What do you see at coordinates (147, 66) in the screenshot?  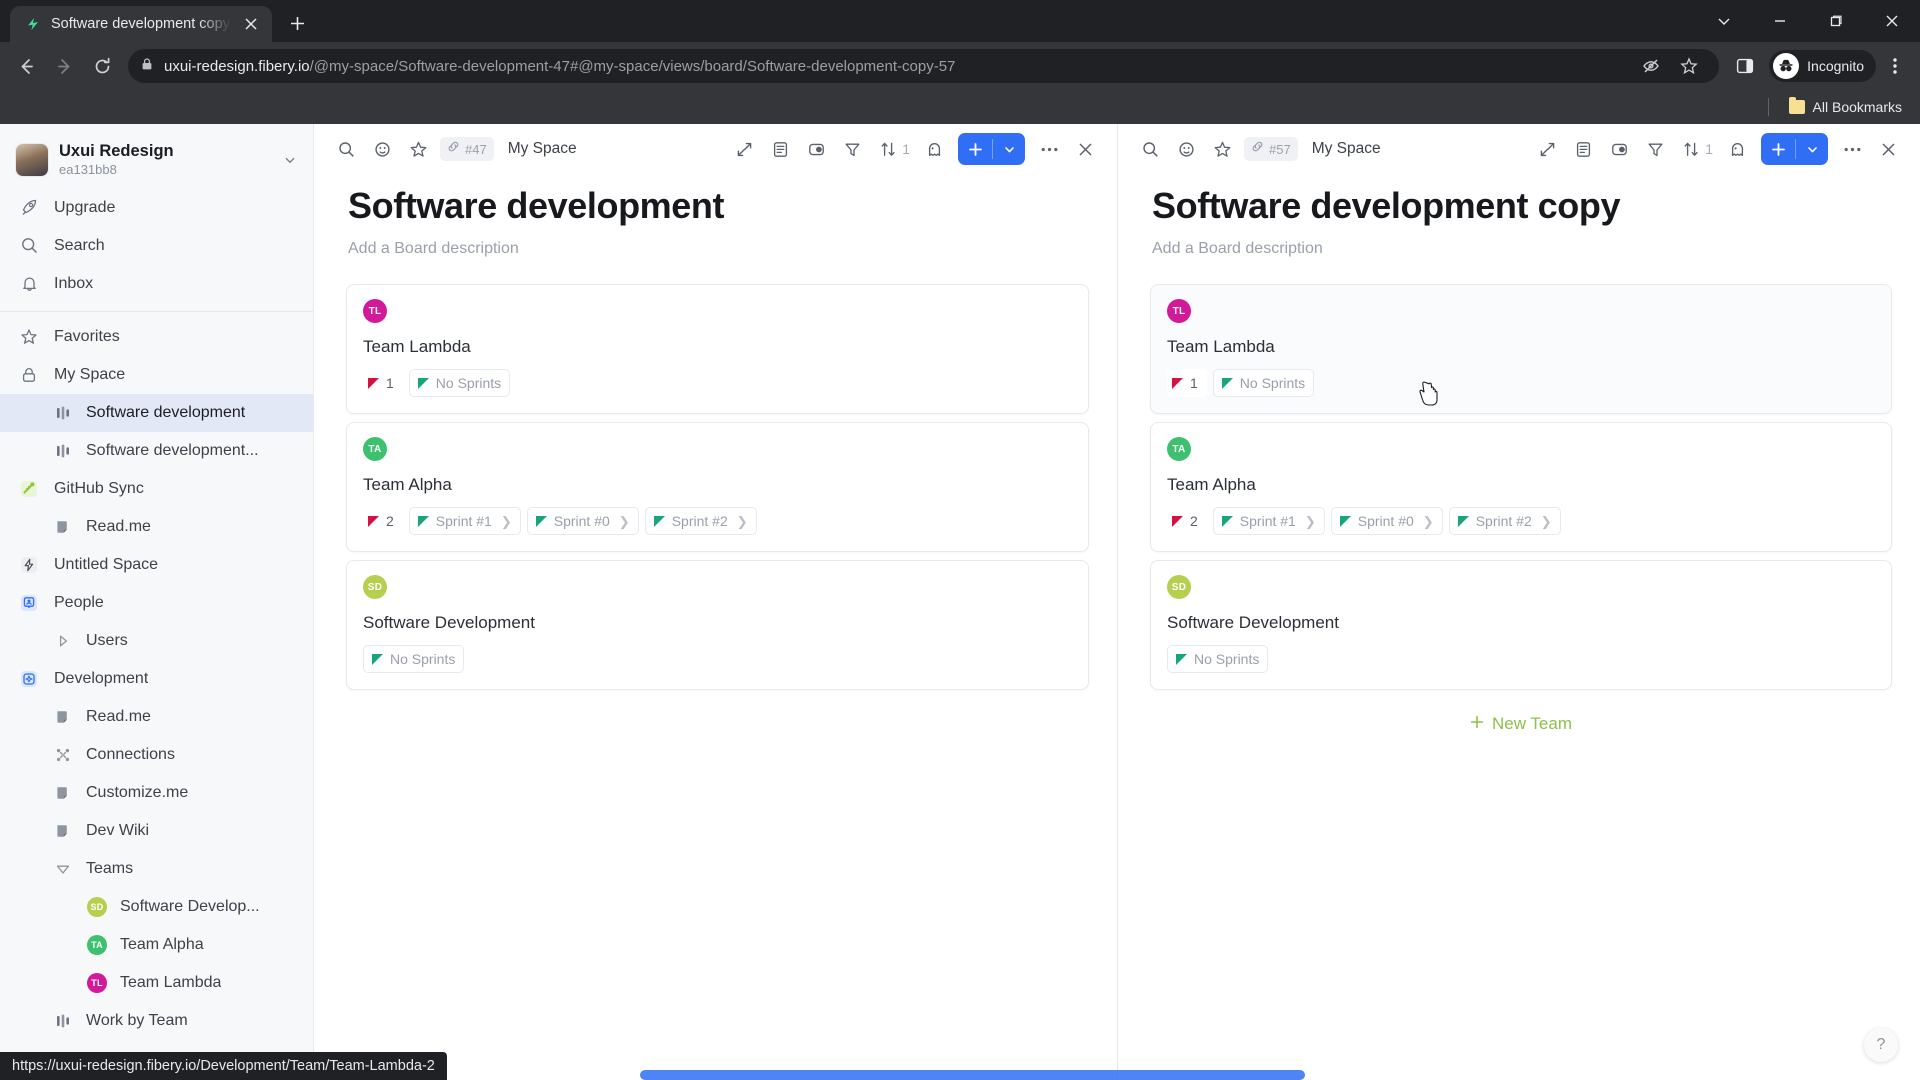 I see `site-information-icon` at bounding box center [147, 66].